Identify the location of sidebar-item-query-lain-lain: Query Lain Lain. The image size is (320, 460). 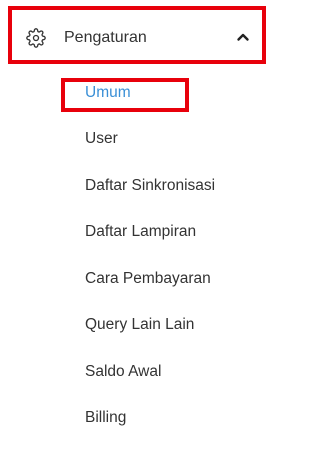
(139, 325).